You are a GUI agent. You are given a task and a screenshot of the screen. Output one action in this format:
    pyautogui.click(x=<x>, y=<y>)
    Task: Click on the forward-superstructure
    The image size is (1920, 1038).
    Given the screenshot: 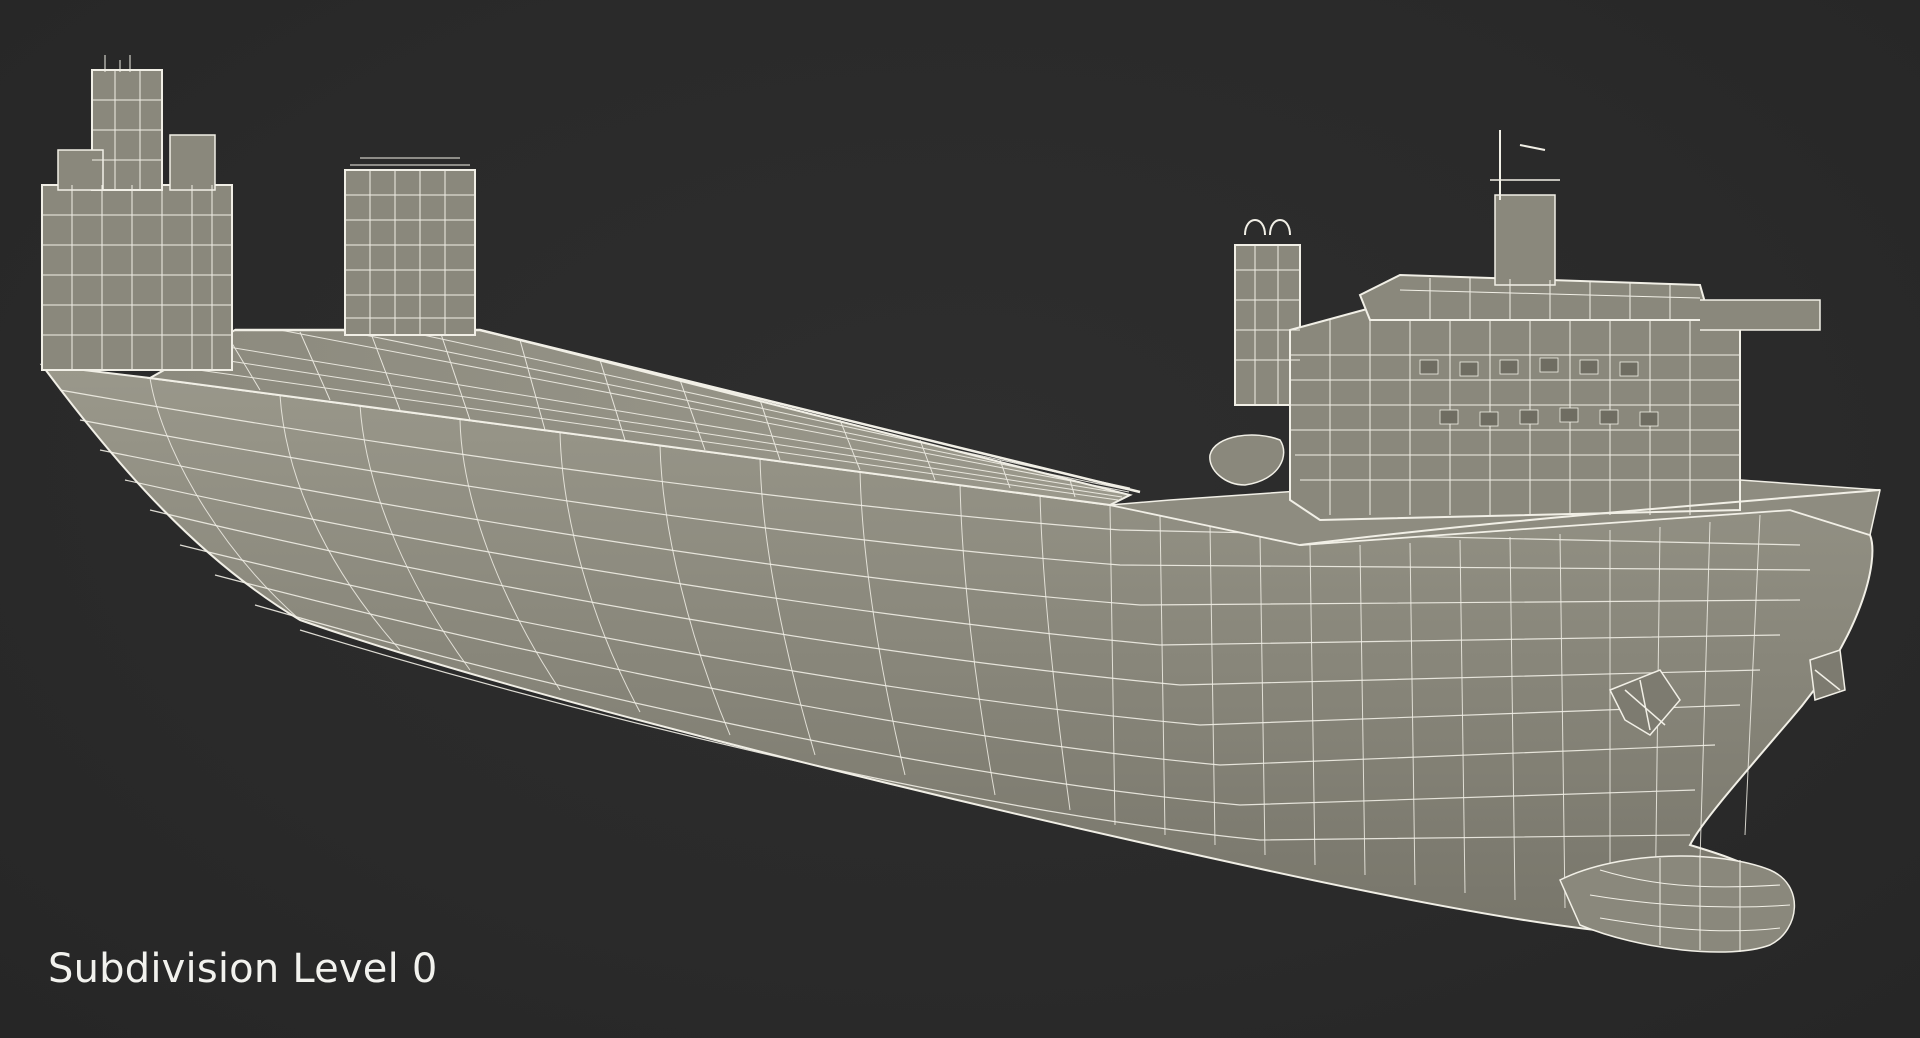 What is the action you would take?
    pyautogui.click(x=1515, y=326)
    